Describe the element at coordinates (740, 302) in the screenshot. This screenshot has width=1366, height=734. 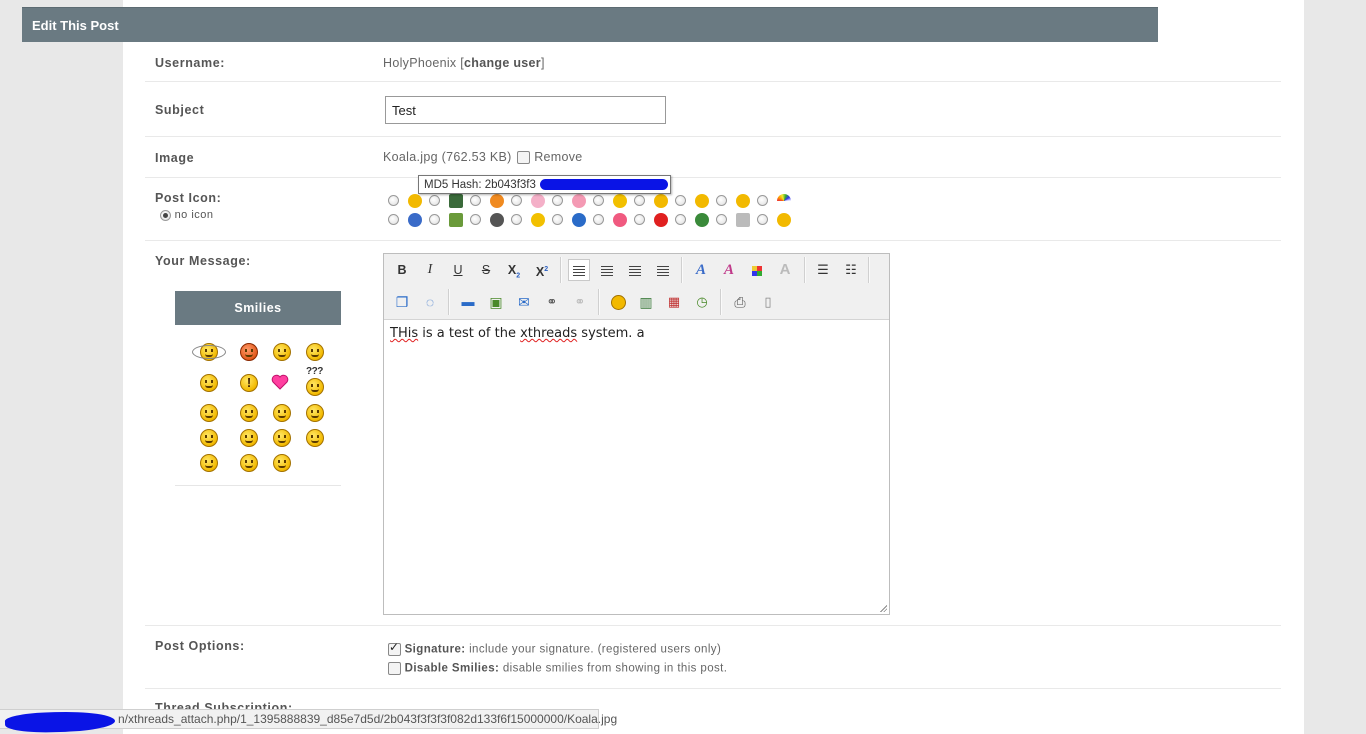
I see `print-icon: ⎙` at that location.